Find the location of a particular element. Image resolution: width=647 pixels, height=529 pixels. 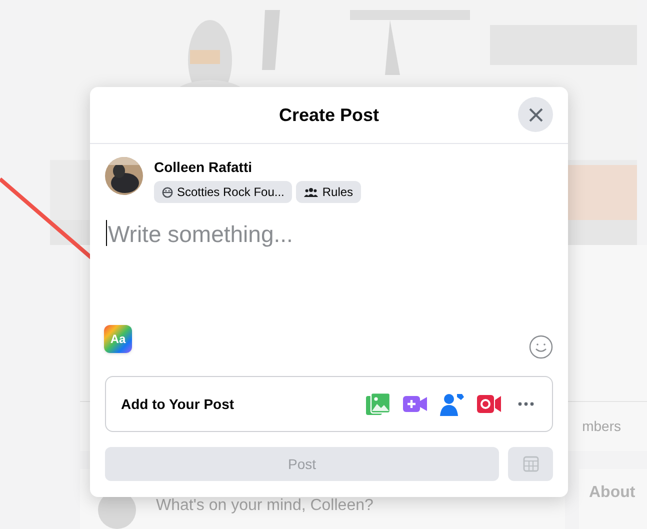

video-camera-plus-icon is located at coordinates (415, 404).